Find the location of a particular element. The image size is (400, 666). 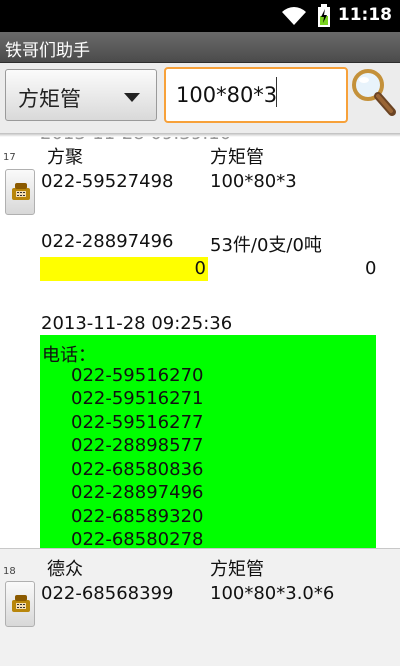

title-bar: 铁哥们助手 is located at coordinates (200, 47).